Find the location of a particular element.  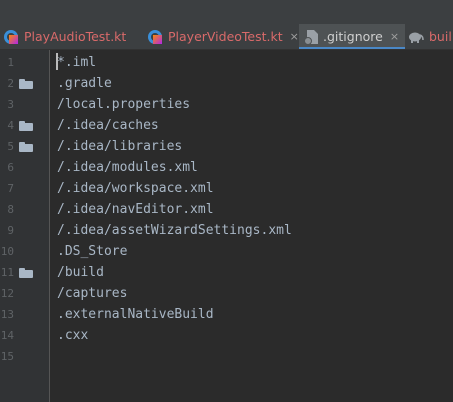

gradle-elephant-icon is located at coordinates (416, 37).